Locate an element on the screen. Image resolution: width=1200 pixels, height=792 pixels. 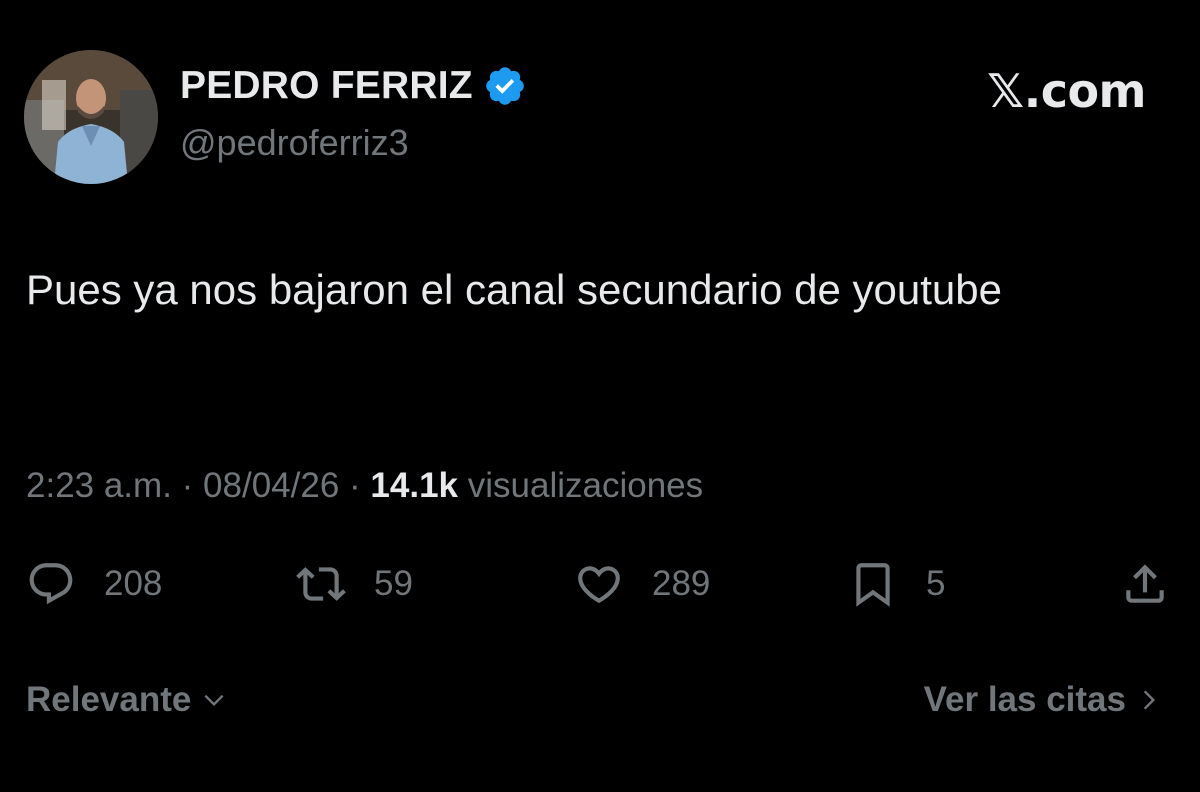
bookmark-button: 5 is located at coordinates (896, 584).